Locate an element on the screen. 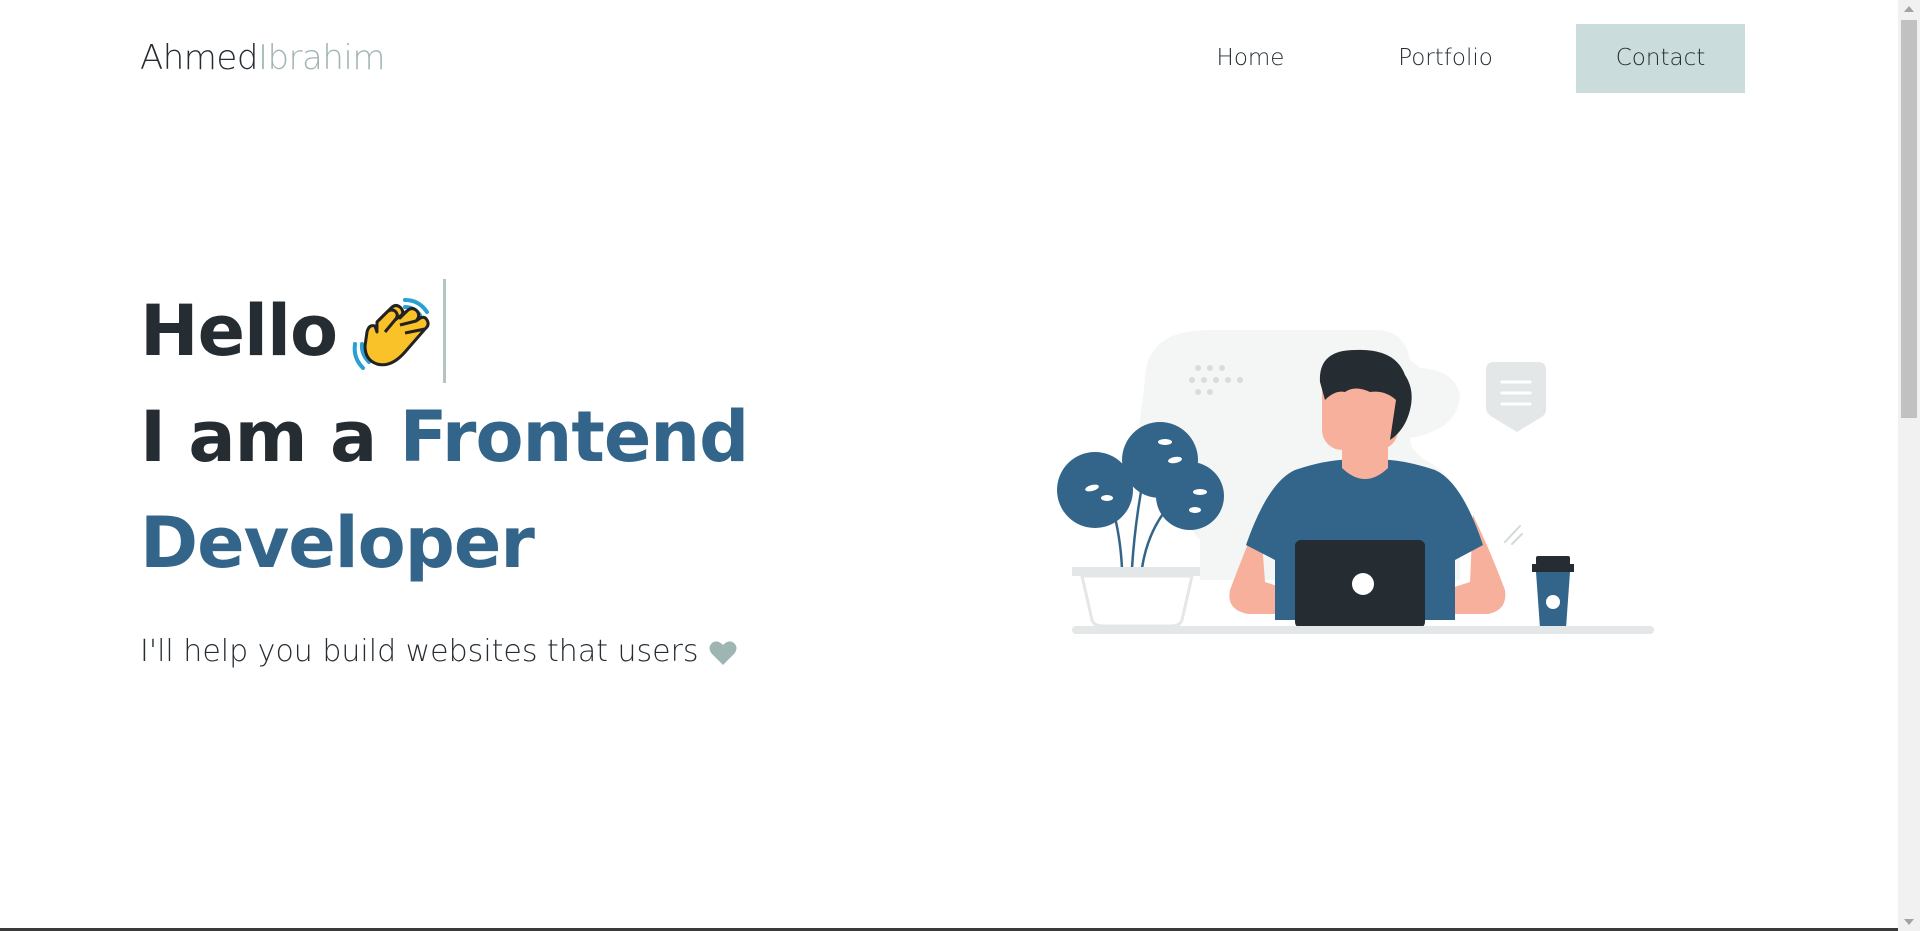 This screenshot has height=931, width=1920. nav-contact-button: Contact is located at coordinates (1660, 58).